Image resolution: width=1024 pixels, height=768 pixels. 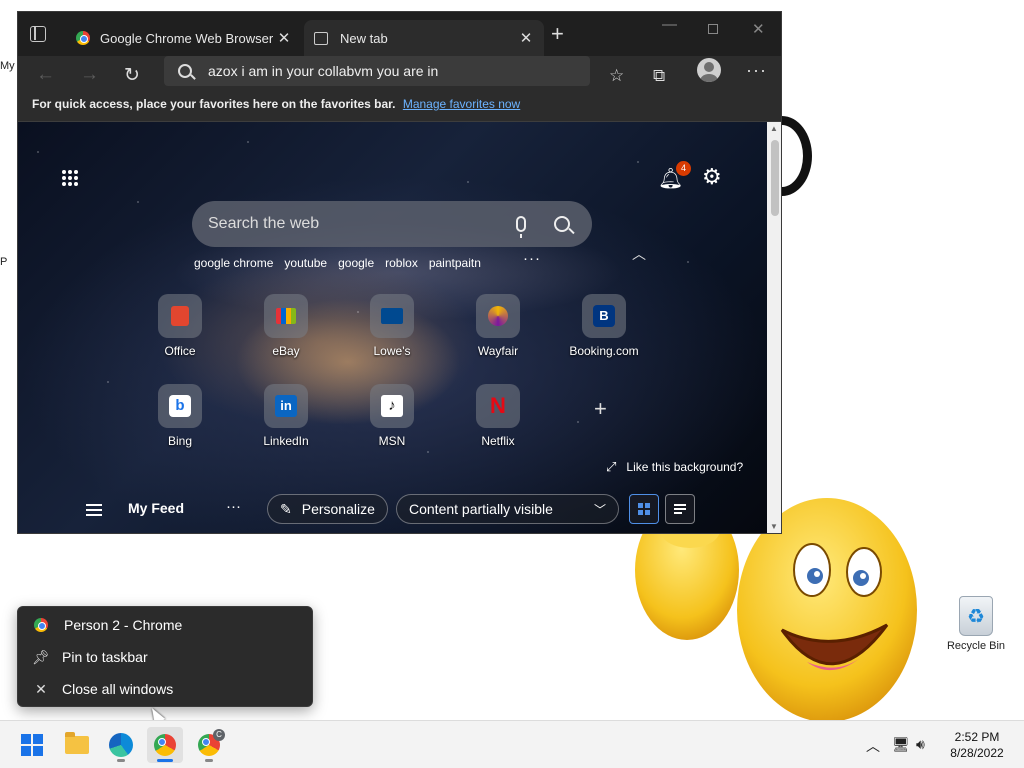 What do you see at coordinates (3, 262) in the screenshot?
I see `desktop-icon-label-partial: P` at bounding box center [3, 262].